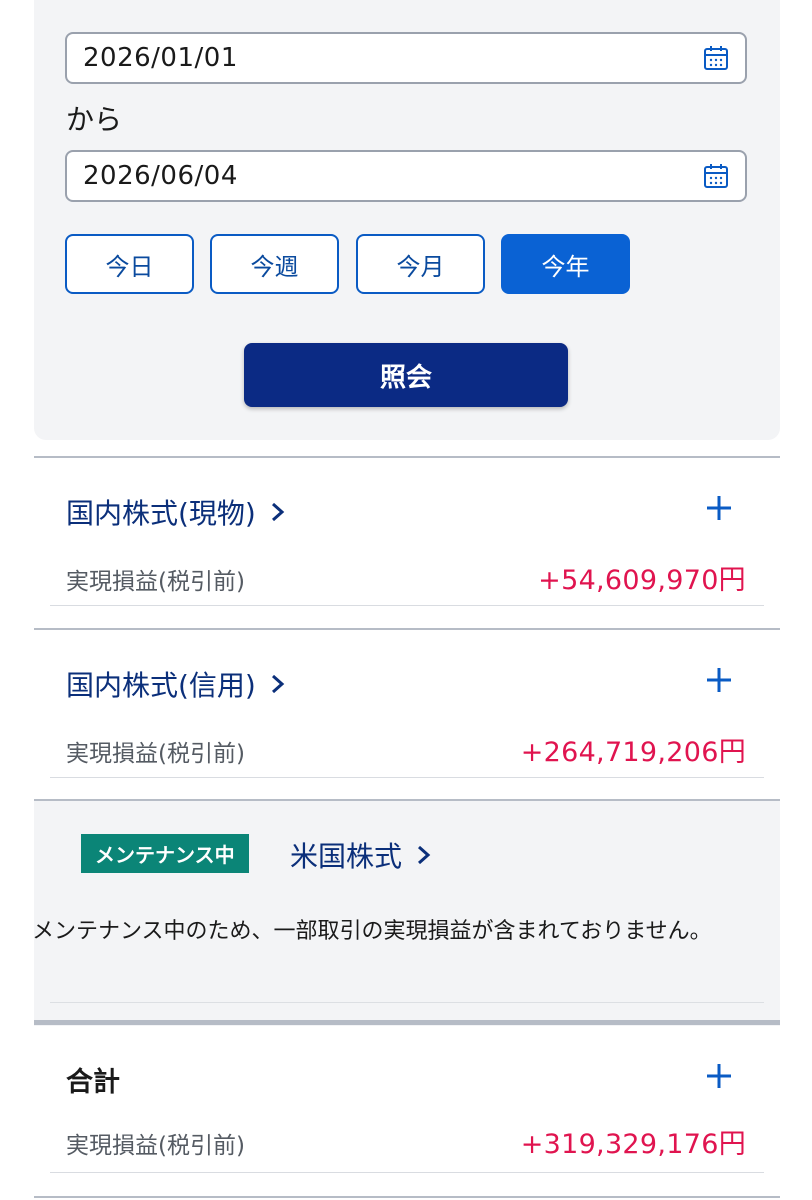  What do you see at coordinates (161, 685) in the screenshot?
I see `section-title: 国内株式(信用)` at bounding box center [161, 685].